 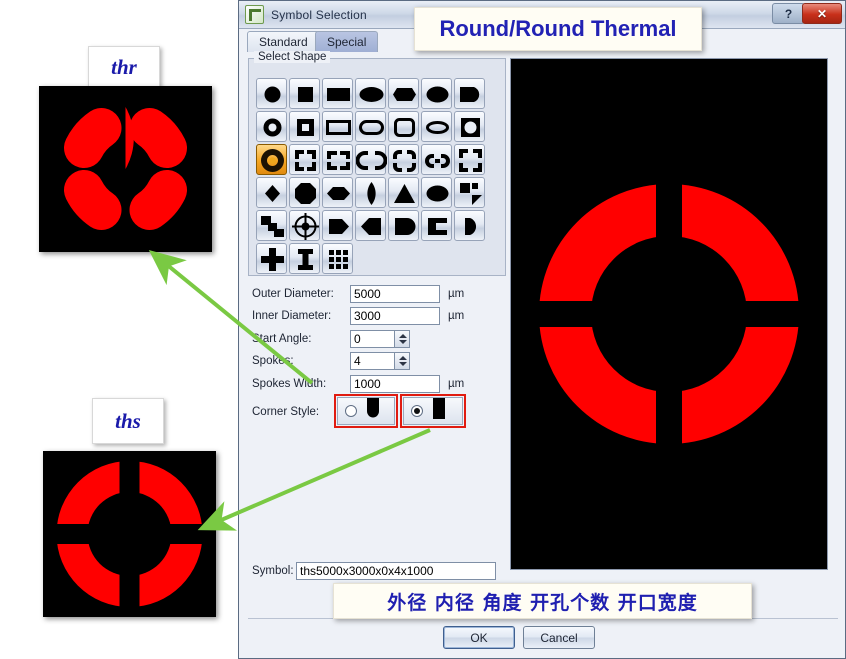 I want to click on outer-diameter-unit: µm, so click(x=456, y=294).